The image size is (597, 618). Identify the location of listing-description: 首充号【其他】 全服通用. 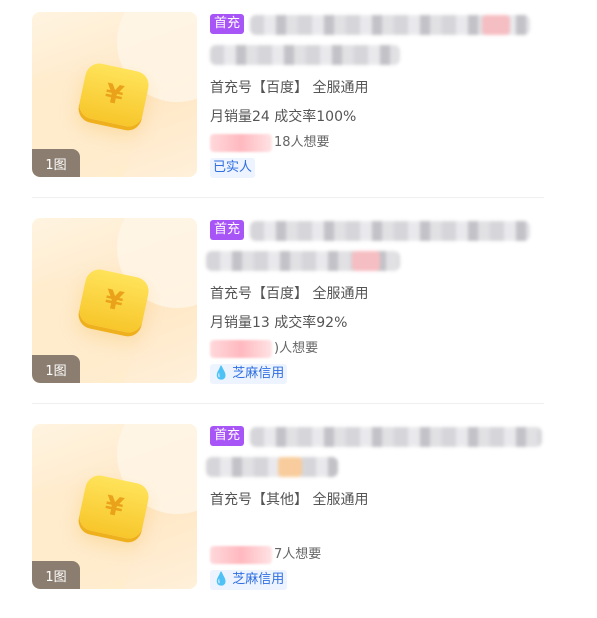
(289, 500).